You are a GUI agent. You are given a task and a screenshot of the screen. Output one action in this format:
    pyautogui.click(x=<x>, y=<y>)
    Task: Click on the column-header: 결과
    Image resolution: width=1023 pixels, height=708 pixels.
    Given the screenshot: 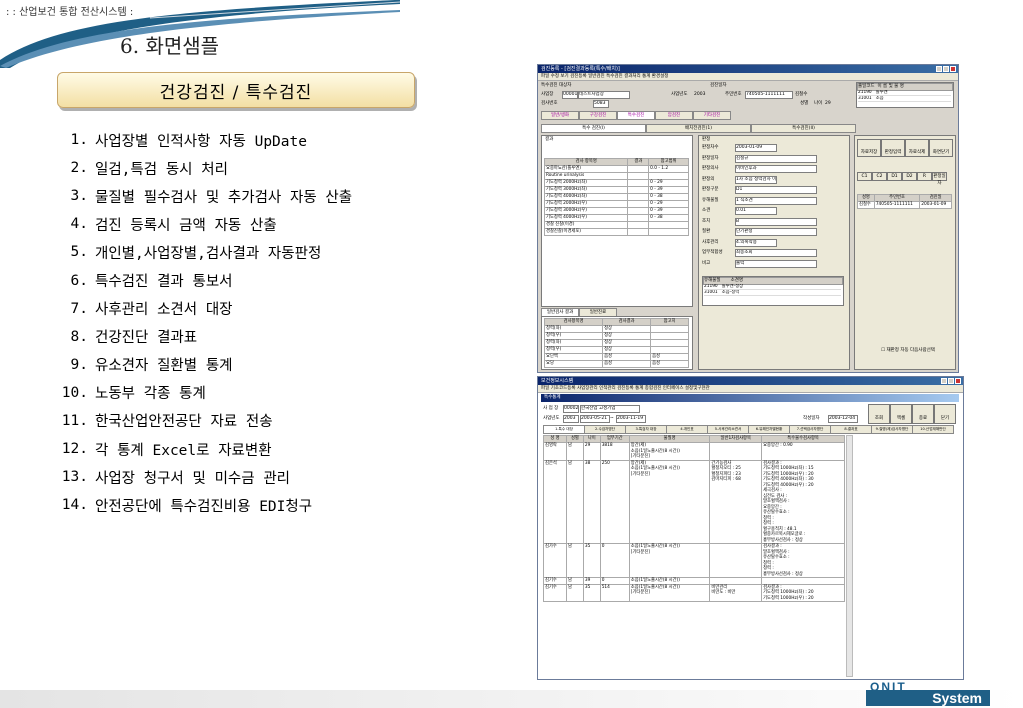 What is the action you would take?
    pyautogui.click(x=638, y=162)
    